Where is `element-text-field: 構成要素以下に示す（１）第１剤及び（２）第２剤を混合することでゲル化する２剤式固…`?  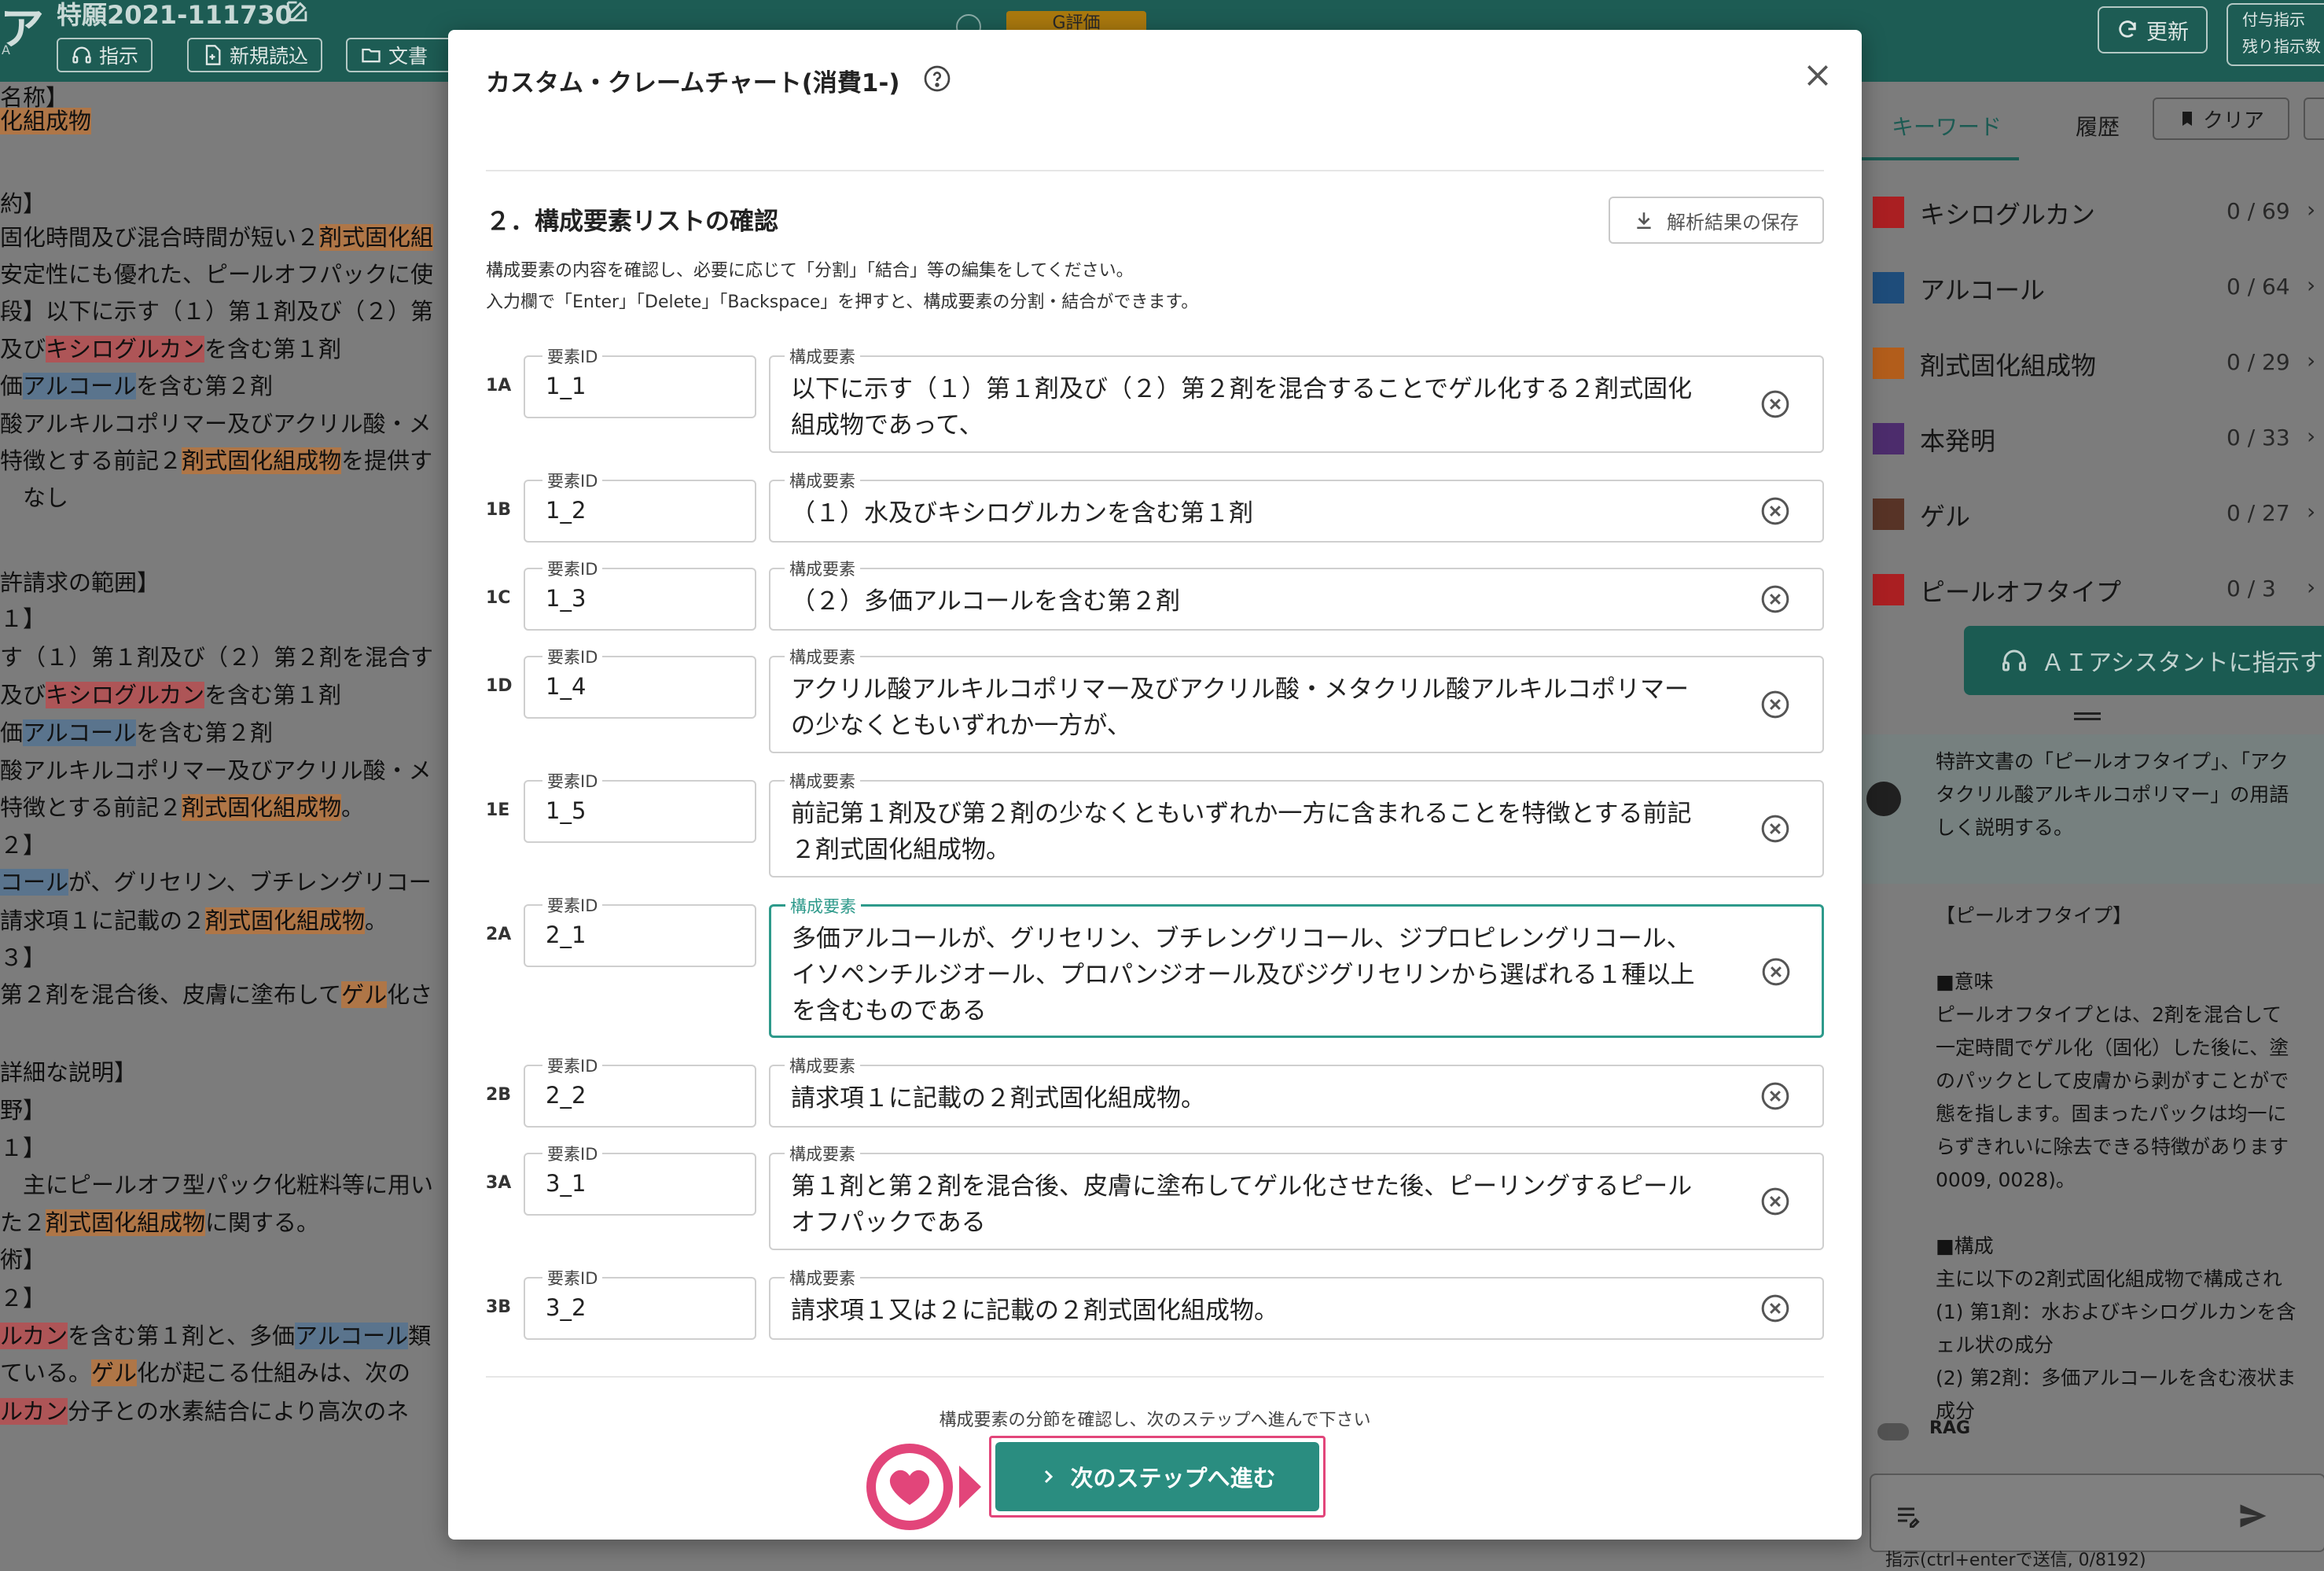
element-text-field: 構成要素以下に示す（１）第１剤及び（２）第２剤を混合することでゲル化する２剤式固… is located at coordinates (1296, 398).